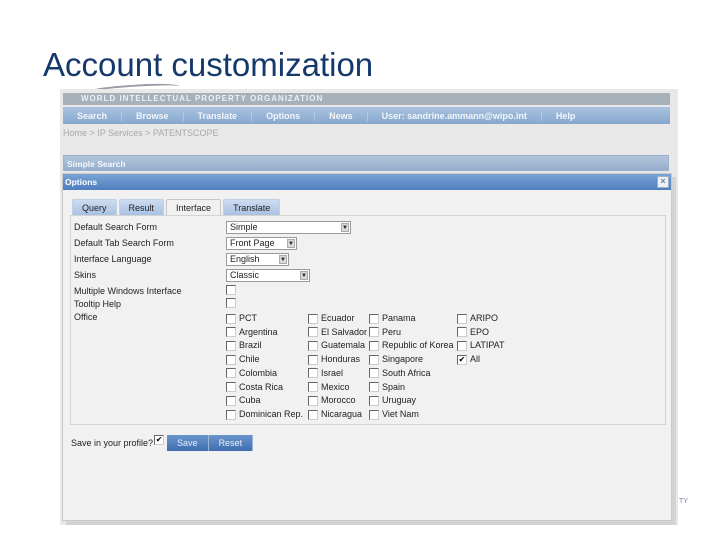 This screenshot has height=540, width=720. I want to click on nav-help: Help, so click(566, 116).